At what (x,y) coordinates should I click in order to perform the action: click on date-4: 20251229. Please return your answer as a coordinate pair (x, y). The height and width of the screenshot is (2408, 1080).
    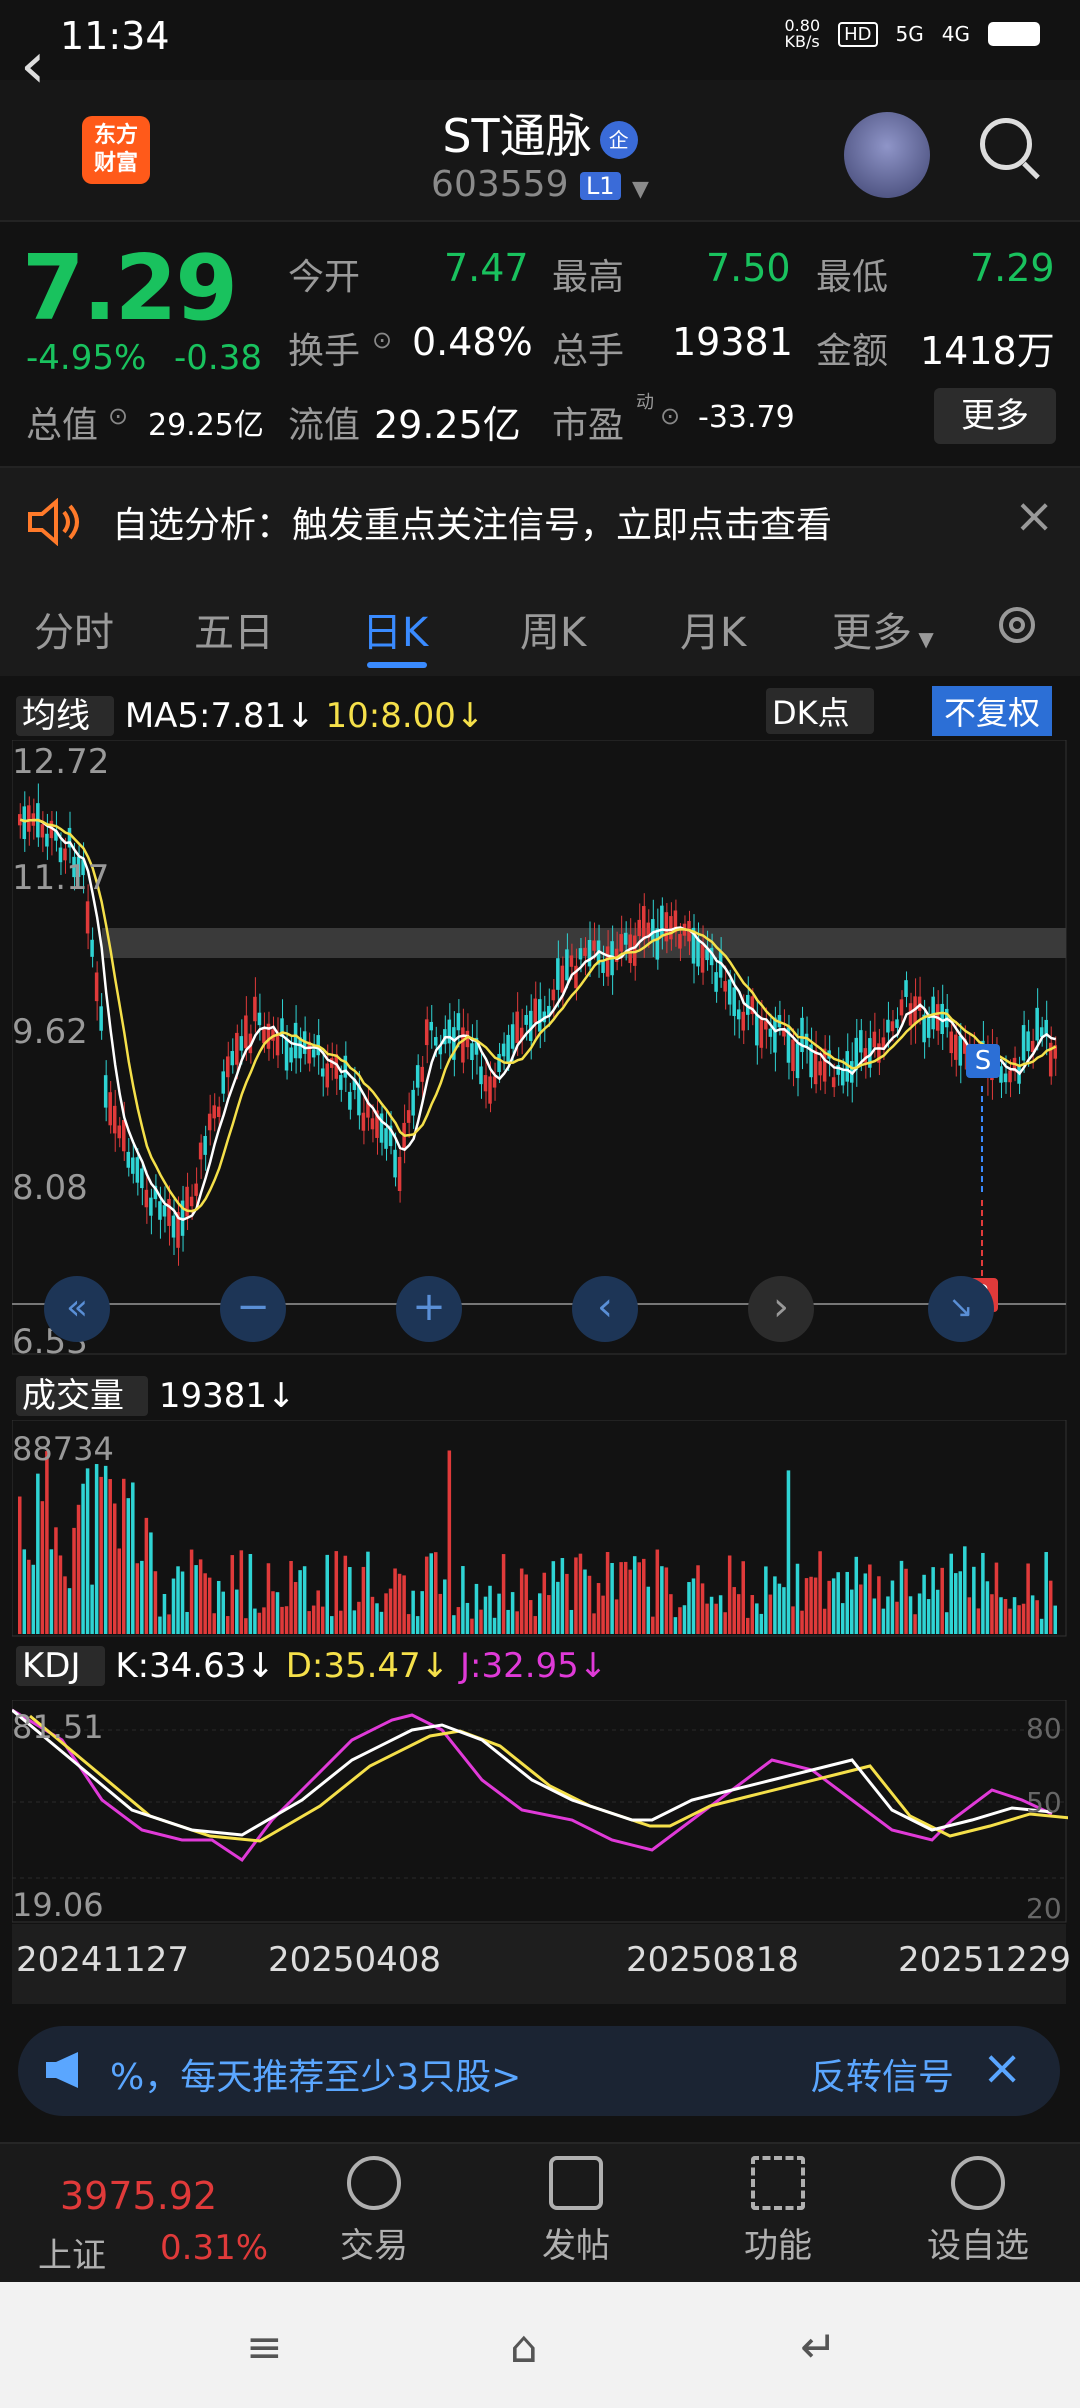
    Looking at the image, I should click on (985, 1960).